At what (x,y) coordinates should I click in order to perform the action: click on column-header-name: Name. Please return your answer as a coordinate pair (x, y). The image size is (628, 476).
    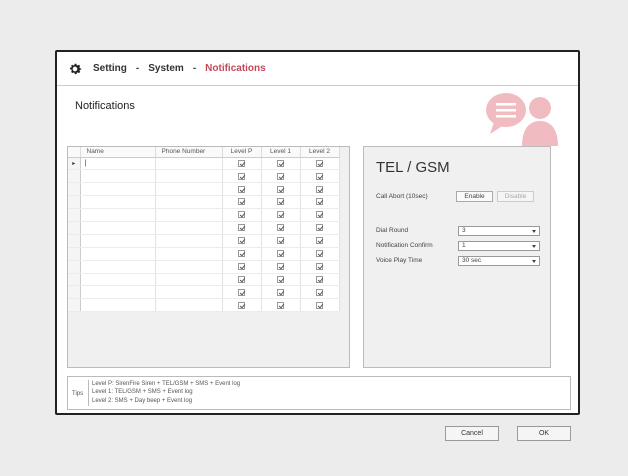
    Looking at the image, I should click on (118, 152).